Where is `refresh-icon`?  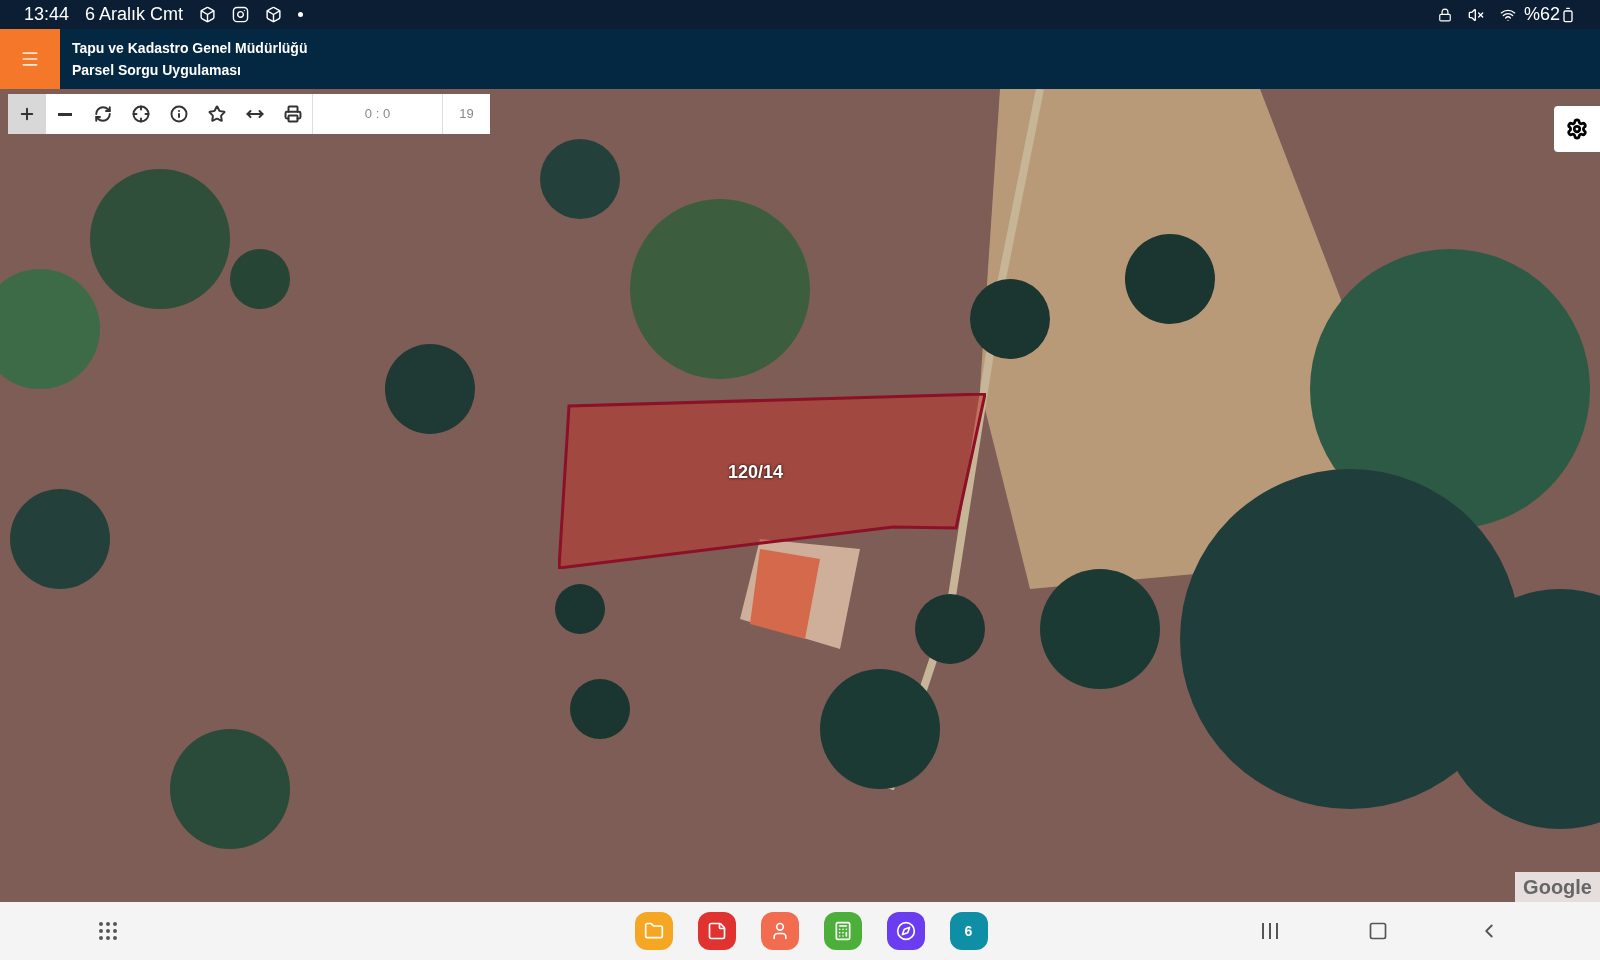
refresh-icon is located at coordinates (103, 114).